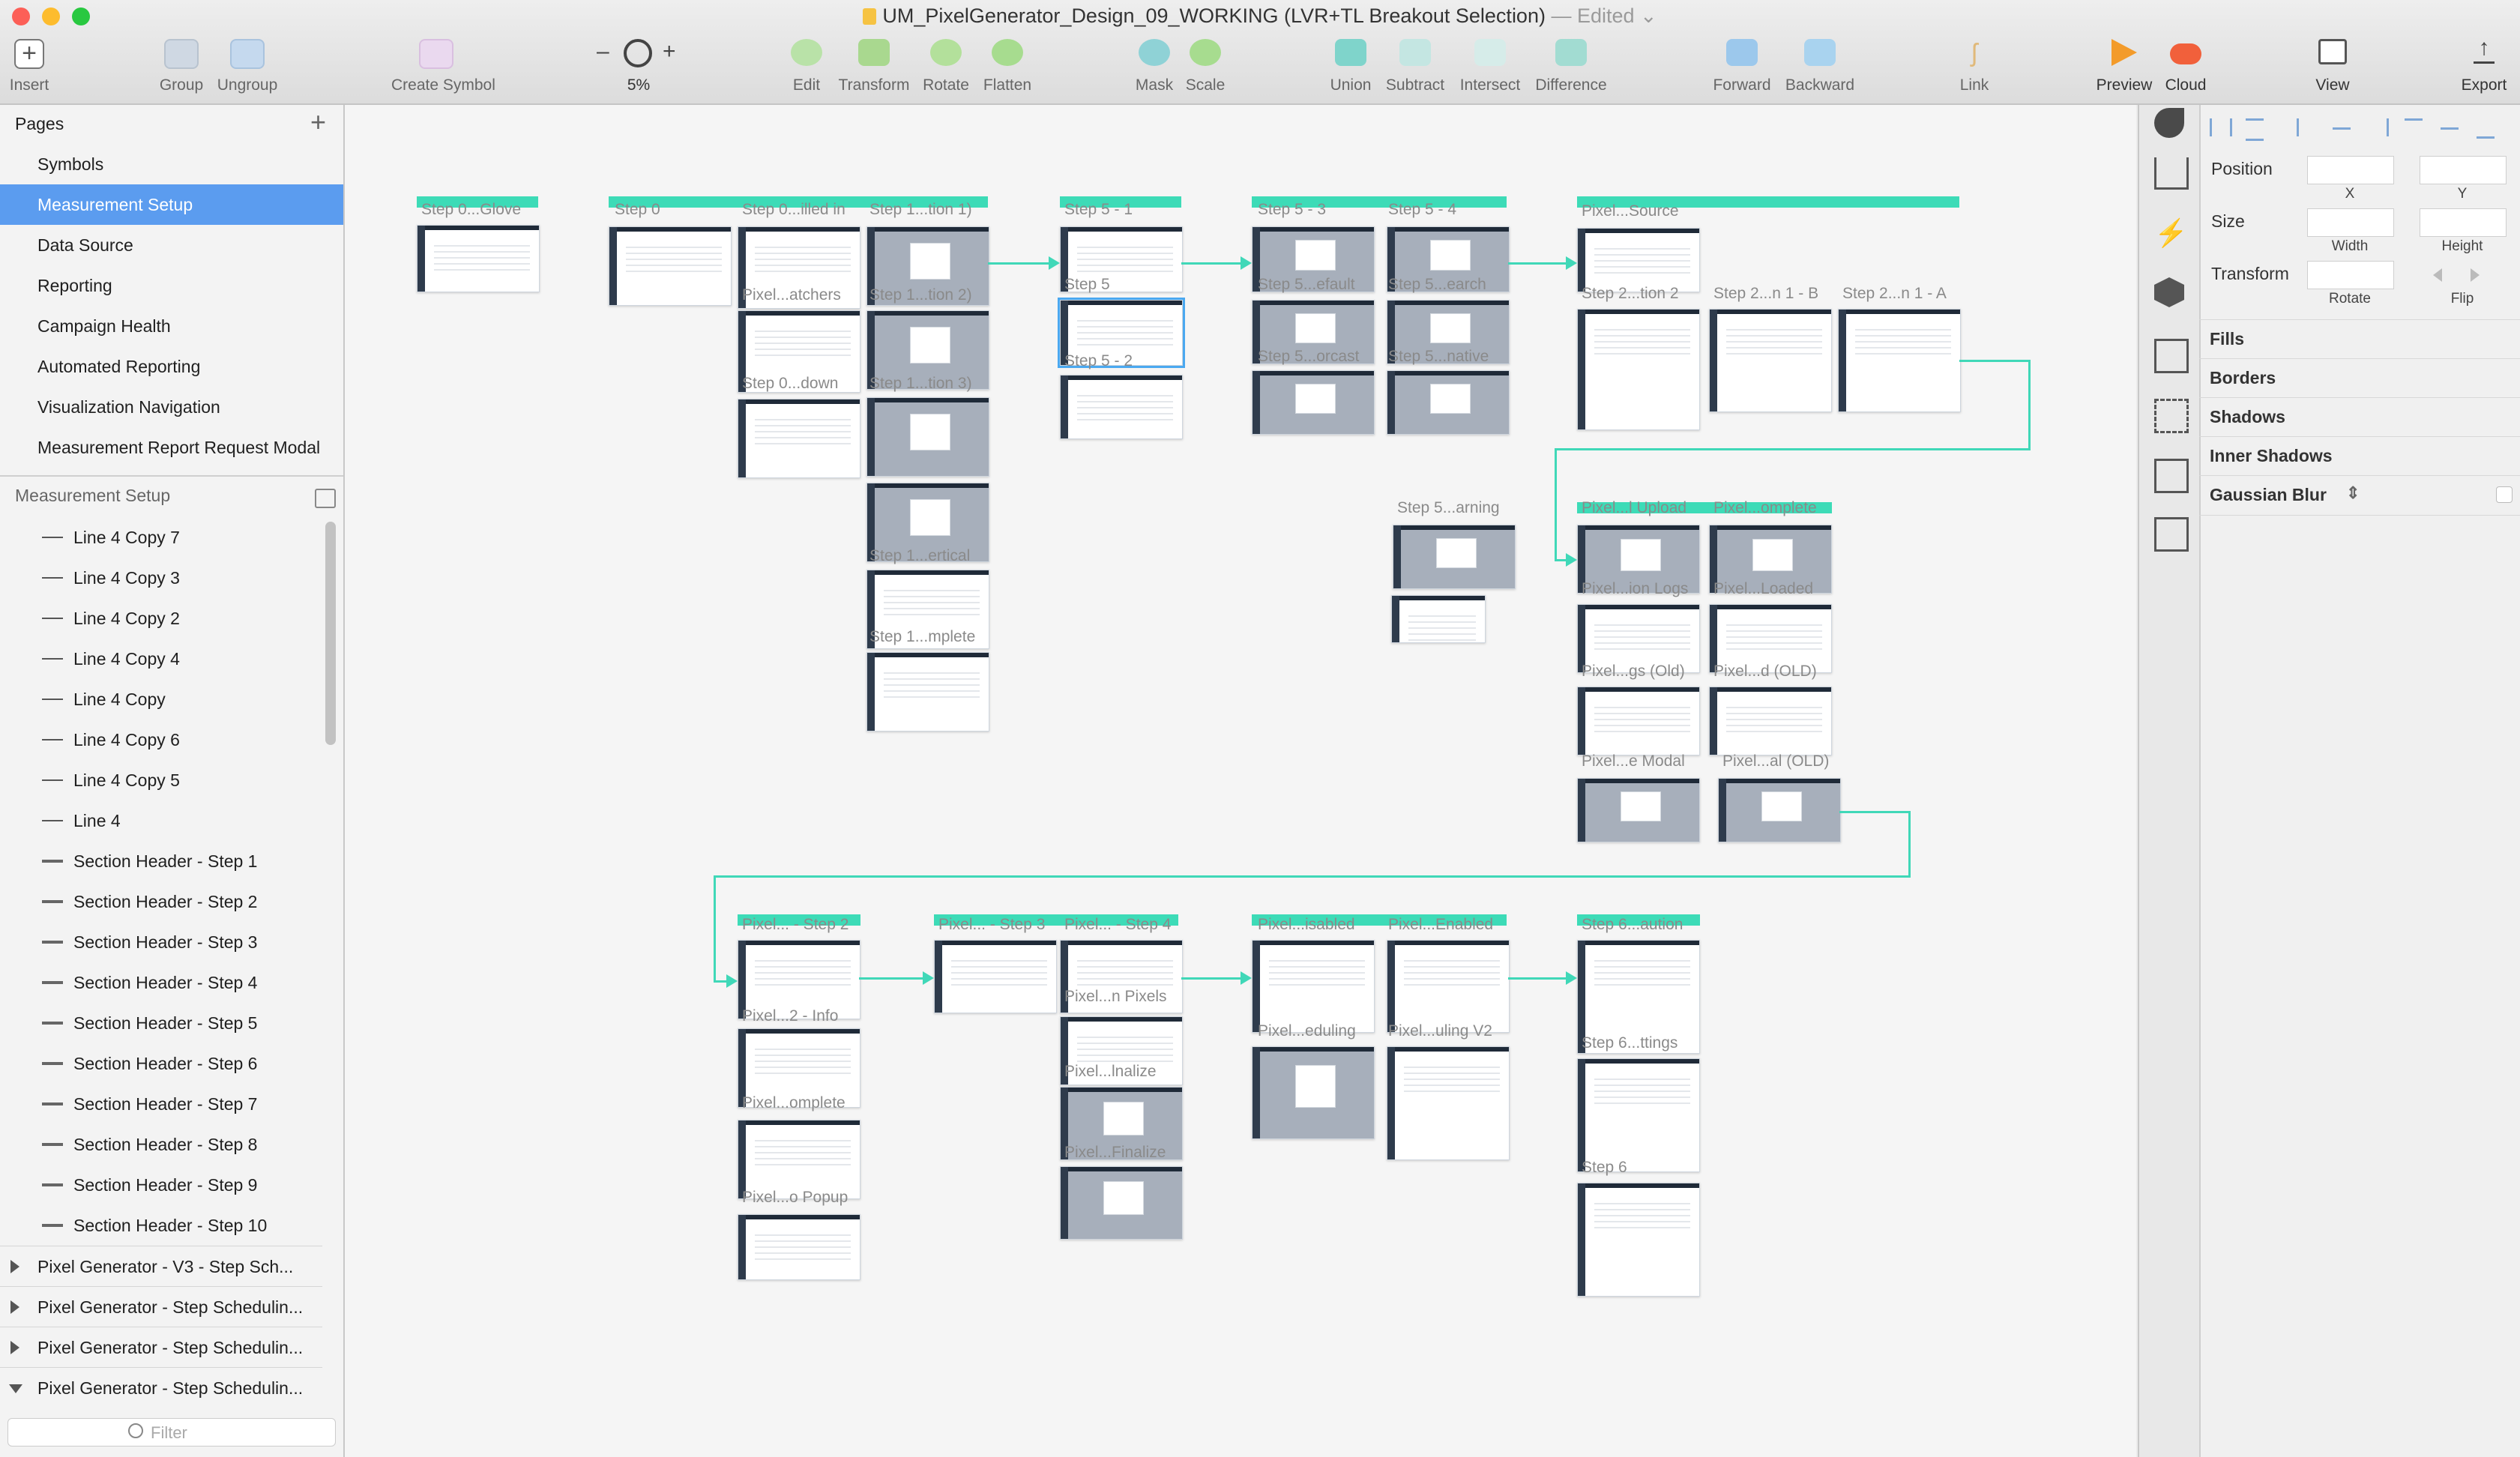  I want to click on hexagon-icon, so click(2169, 292).